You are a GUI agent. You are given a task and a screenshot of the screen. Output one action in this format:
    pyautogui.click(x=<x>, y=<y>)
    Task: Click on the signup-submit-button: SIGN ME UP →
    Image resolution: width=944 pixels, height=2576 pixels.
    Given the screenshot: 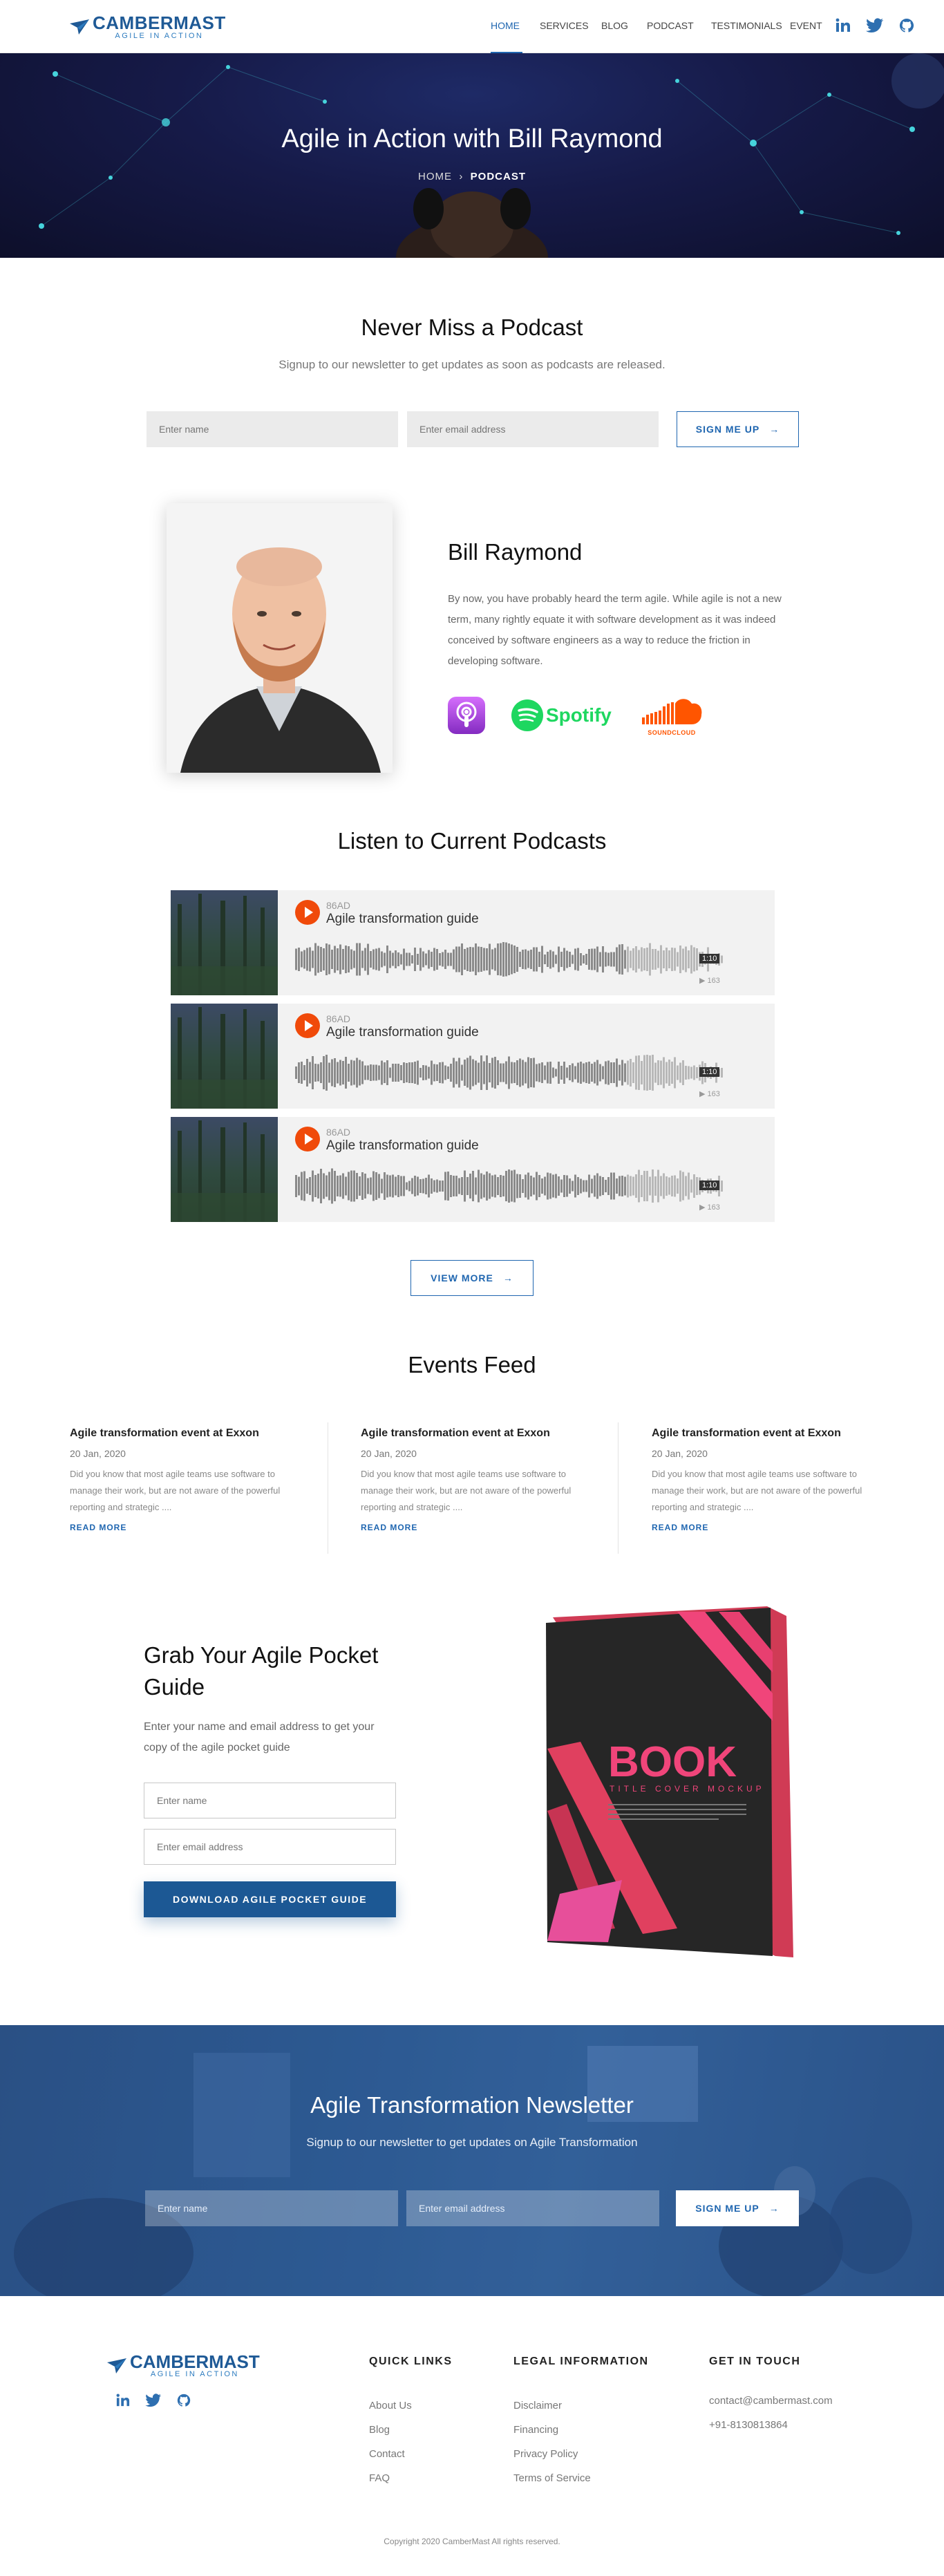 What is the action you would take?
    pyautogui.click(x=738, y=429)
    